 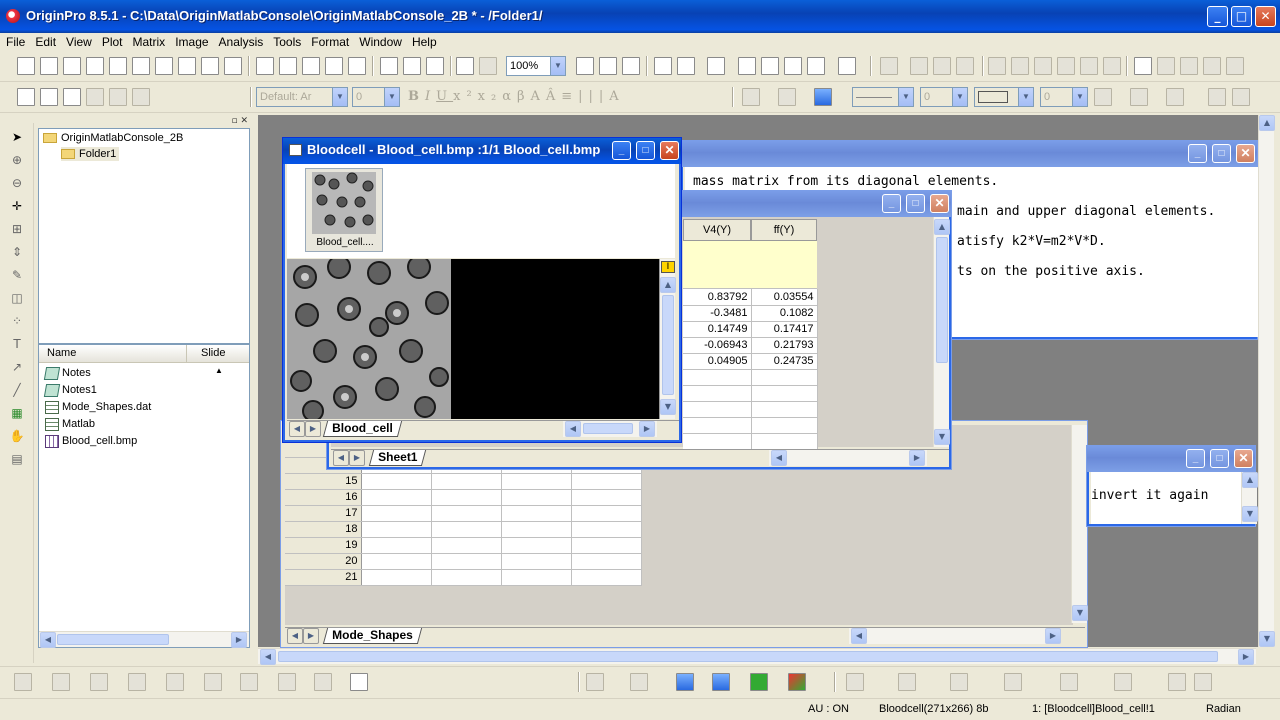 I want to click on add-data-icon, so click(x=49, y=97).